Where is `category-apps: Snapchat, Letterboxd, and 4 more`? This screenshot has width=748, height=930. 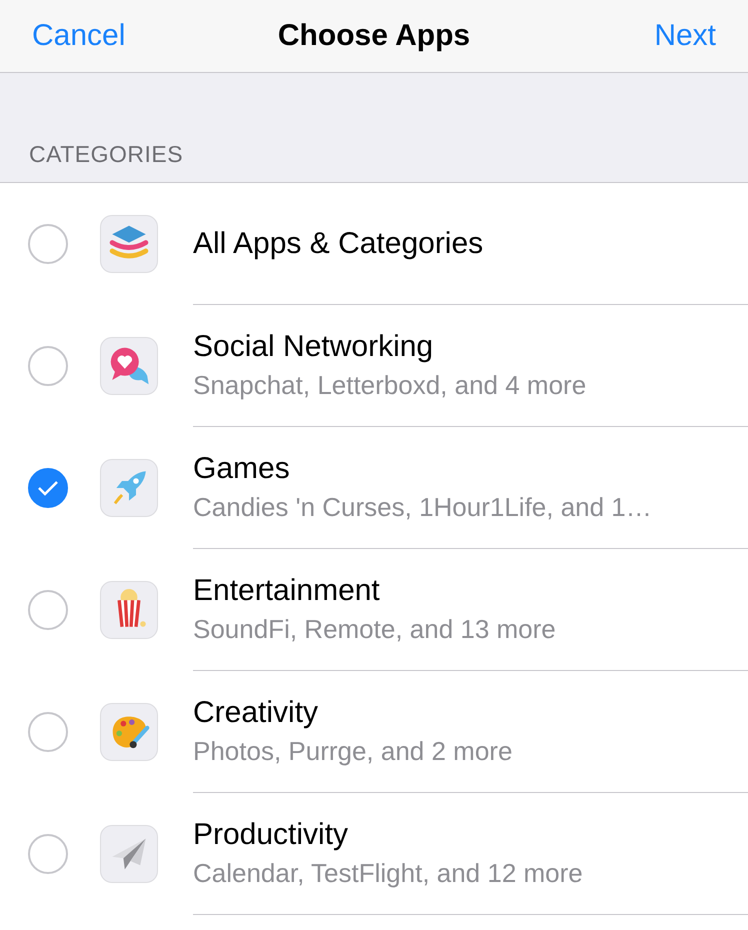
category-apps: Snapchat, Letterboxd, and 4 more is located at coordinates (390, 385).